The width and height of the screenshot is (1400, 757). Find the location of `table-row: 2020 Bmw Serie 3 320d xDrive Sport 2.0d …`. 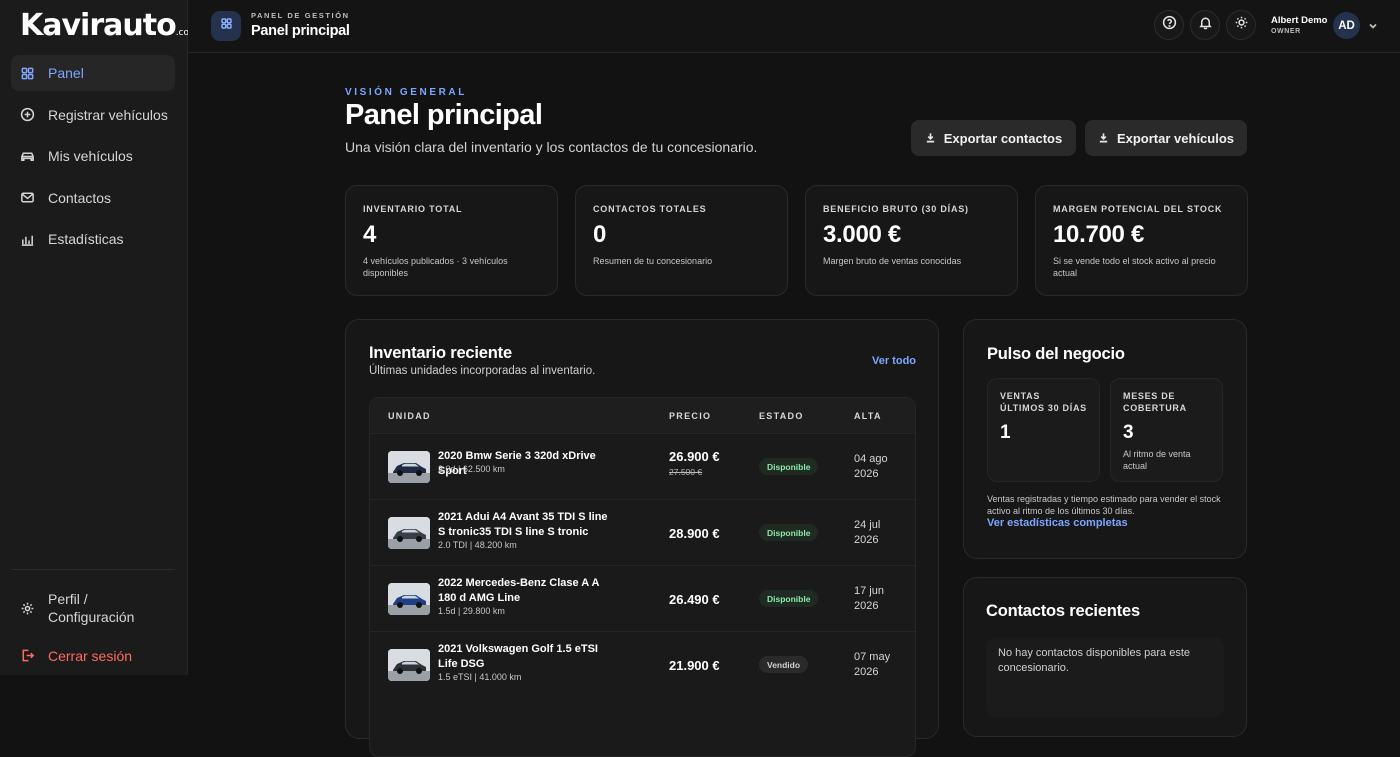

table-row: 2020 Bmw Serie 3 320d xDrive Sport 2.0d … is located at coordinates (642, 466).